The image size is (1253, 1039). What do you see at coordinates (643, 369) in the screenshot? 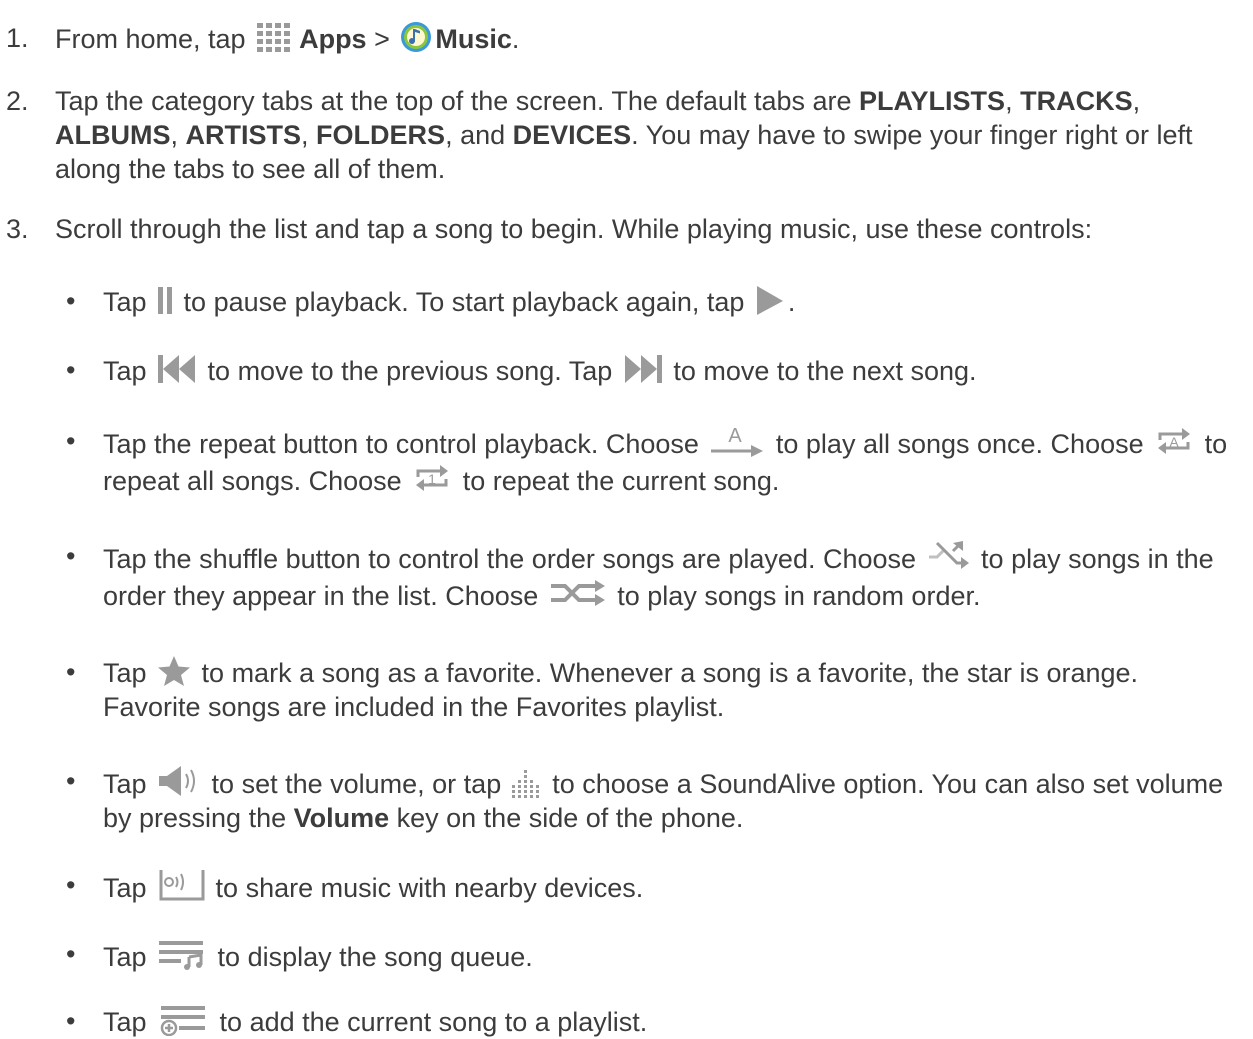
I see `next-icon` at bounding box center [643, 369].